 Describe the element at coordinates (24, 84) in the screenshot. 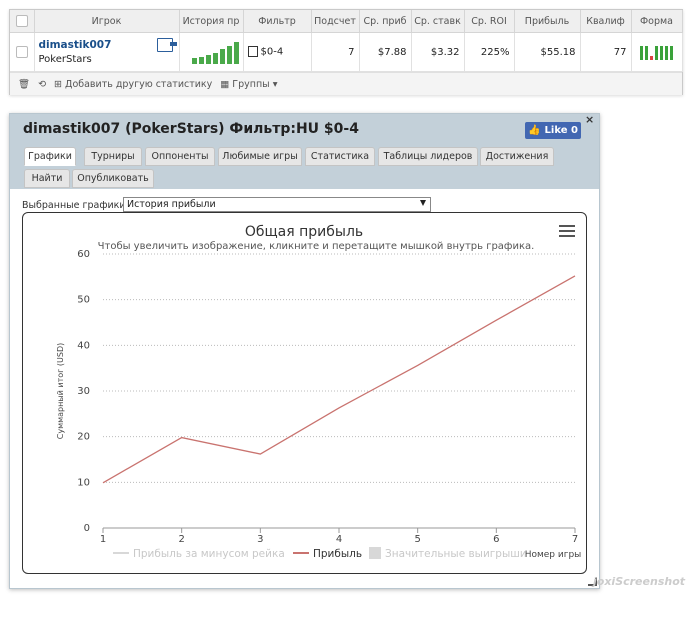

I see `trash-icon: 🗑` at that location.